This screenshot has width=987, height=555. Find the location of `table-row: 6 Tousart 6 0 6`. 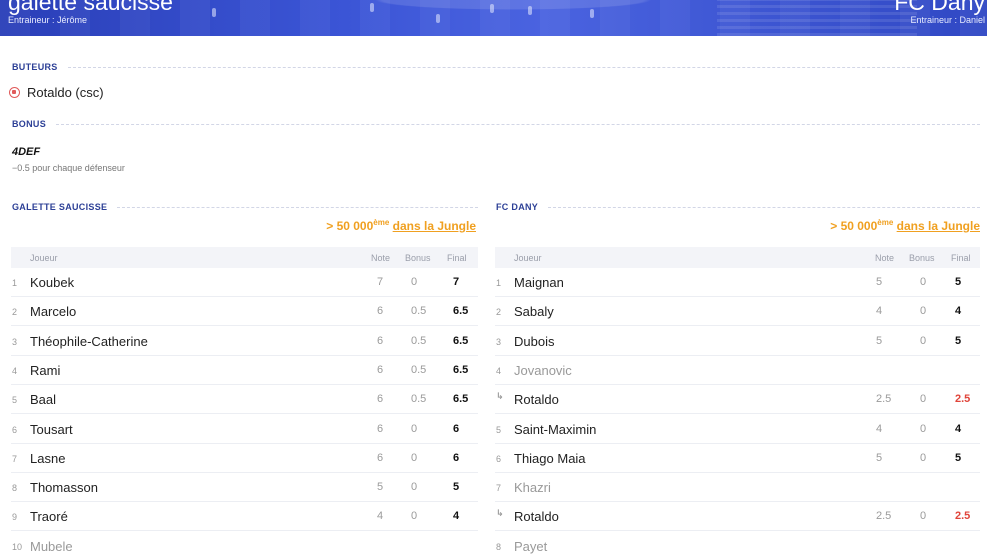

table-row: 6 Tousart 6 0 6 is located at coordinates (244, 429).